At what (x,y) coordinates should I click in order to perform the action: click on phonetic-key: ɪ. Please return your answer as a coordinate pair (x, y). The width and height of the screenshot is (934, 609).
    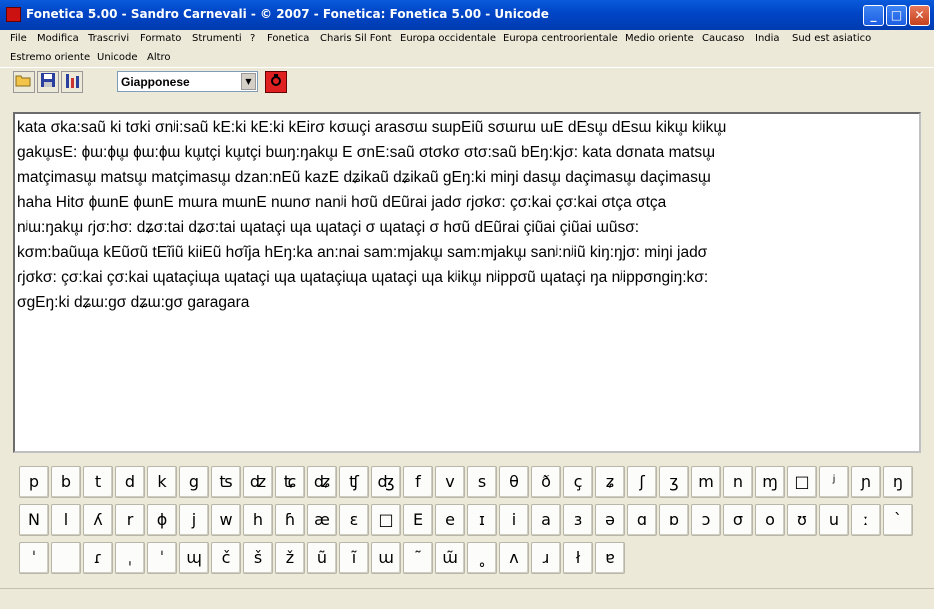
    Looking at the image, I should click on (482, 520).